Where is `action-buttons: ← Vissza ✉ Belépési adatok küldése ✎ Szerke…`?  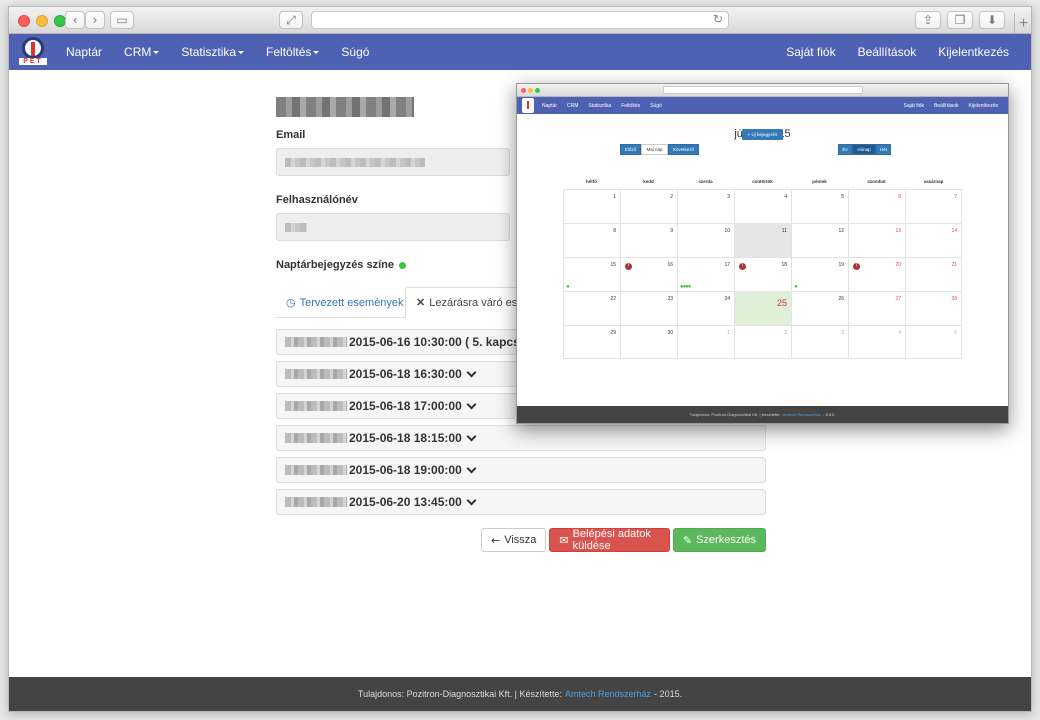 action-buttons: ← Vissza ✉ Belépési adatok küldése ✎ Szerke… is located at coordinates (622, 540).